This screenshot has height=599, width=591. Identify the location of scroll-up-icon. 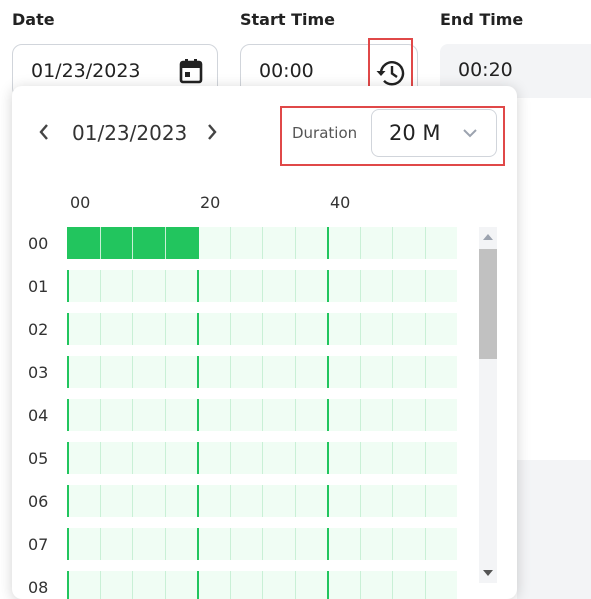
(488, 237).